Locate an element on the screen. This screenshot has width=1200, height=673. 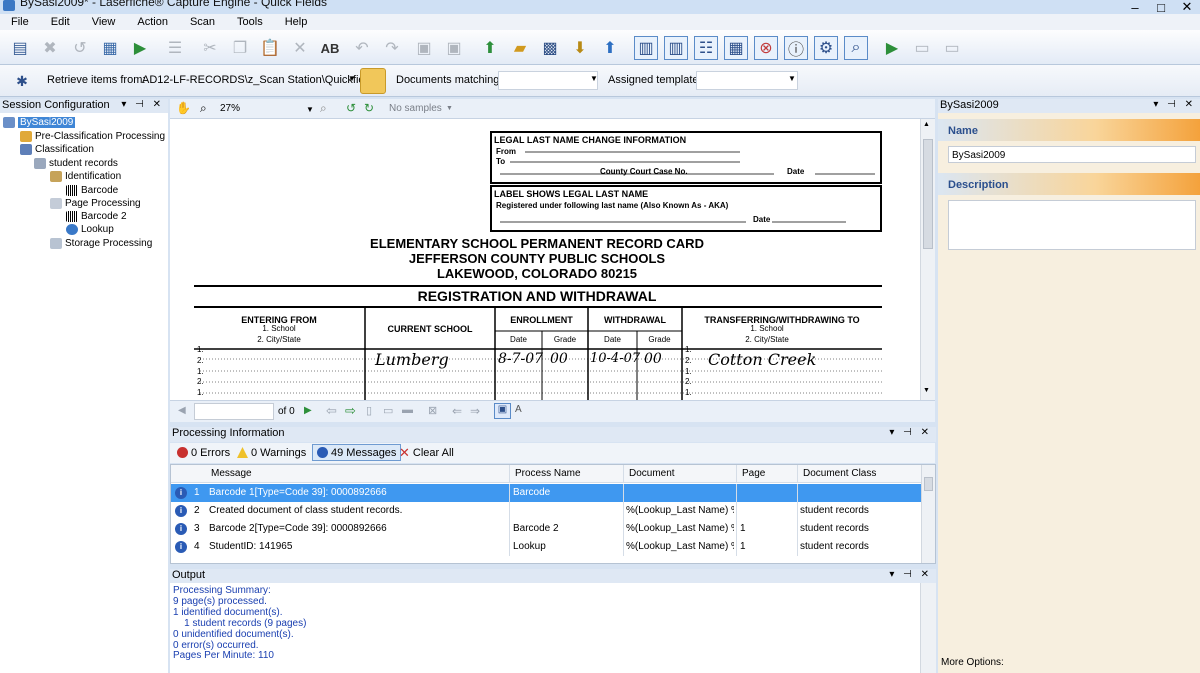
tree-node-page-processing: Page Processing is located at coordinates (95, 203).